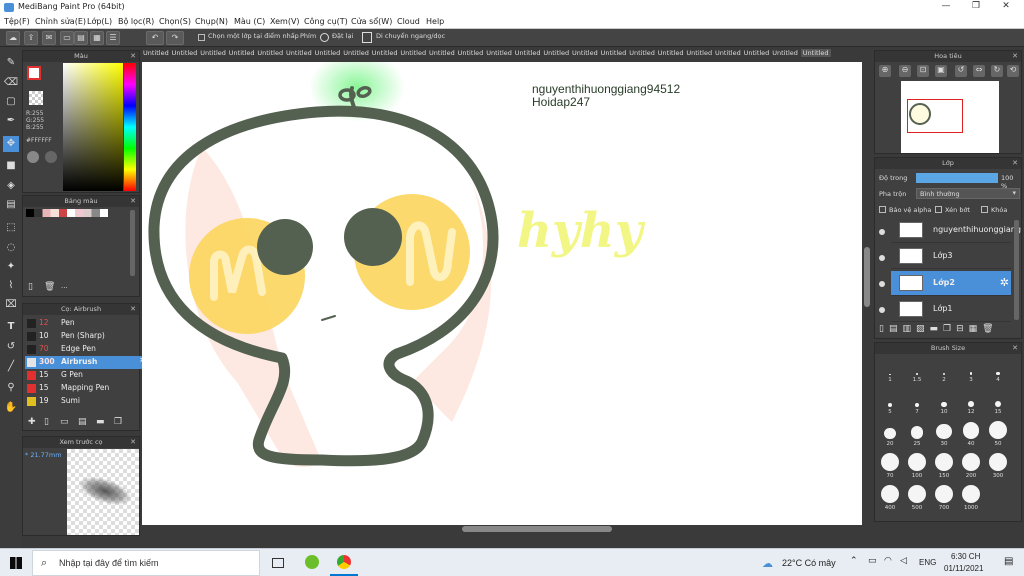  What do you see at coordinates (951, 283) in the screenshot?
I see `layer-row-selected: Lớp2 ✲` at bounding box center [951, 283].